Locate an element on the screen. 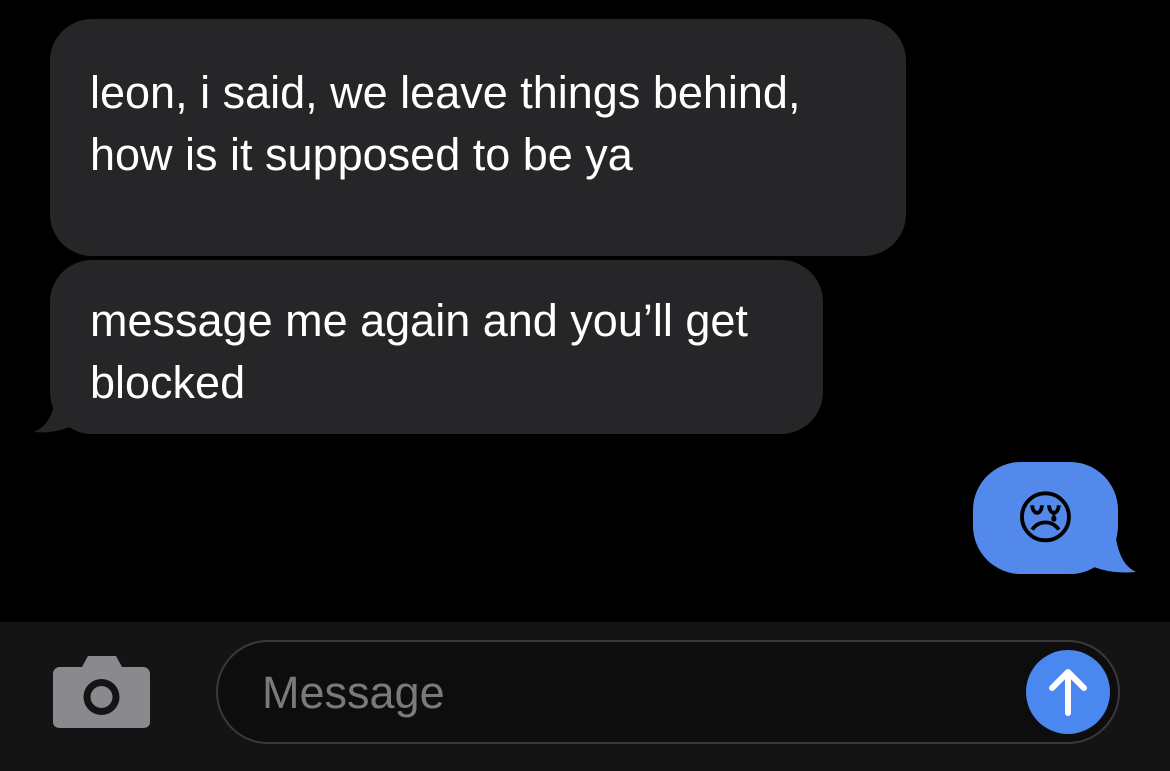 The height and width of the screenshot is (771, 1170). message-text: message me again and you’ll get blocked is located at coordinates (419, 351).